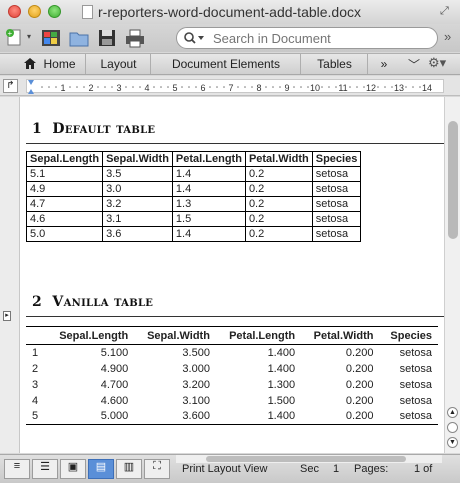  What do you see at coordinates (51, 38) in the screenshot?
I see `gallery-button` at bounding box center [51, 38].